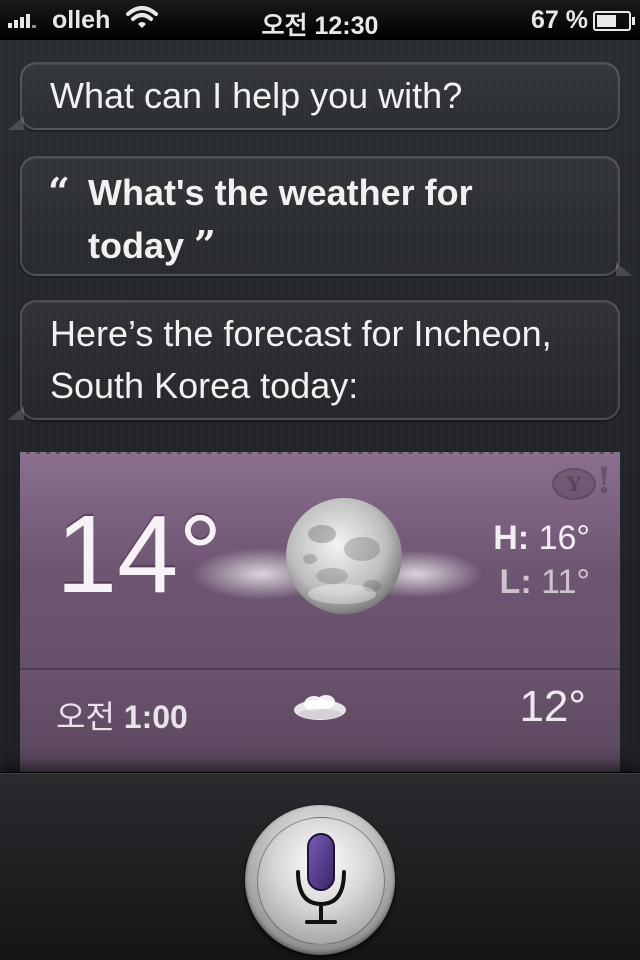  I want to click on yahoo-logo-icon: Y!, so click(582, 481).